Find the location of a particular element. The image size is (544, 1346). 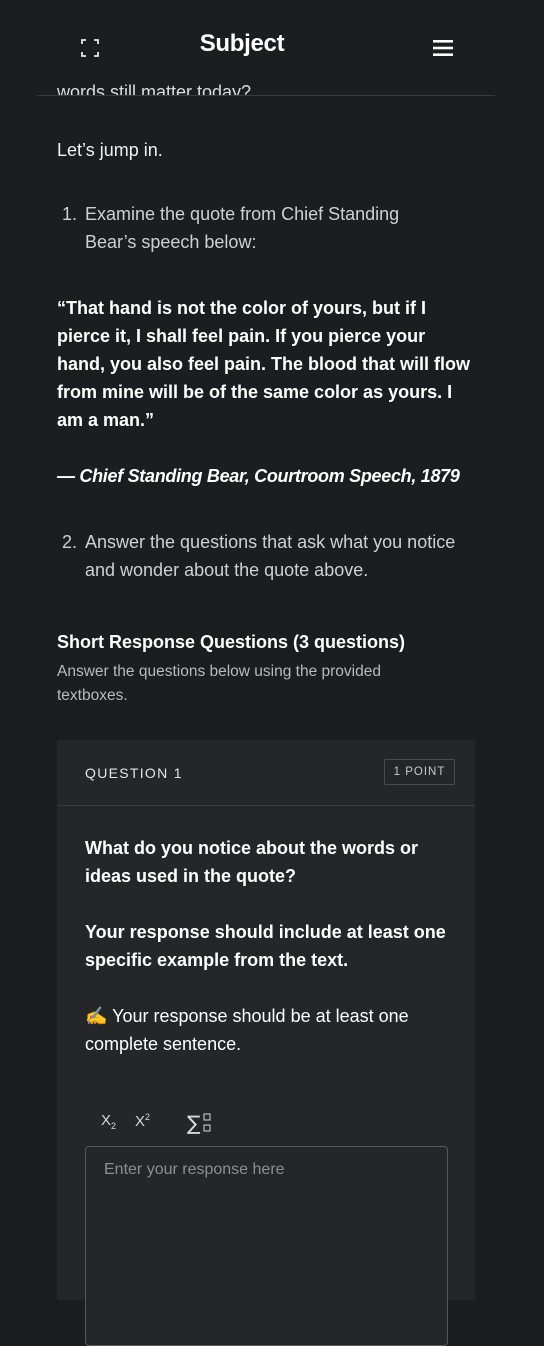

header-divider is located at coordinates (266, 95).